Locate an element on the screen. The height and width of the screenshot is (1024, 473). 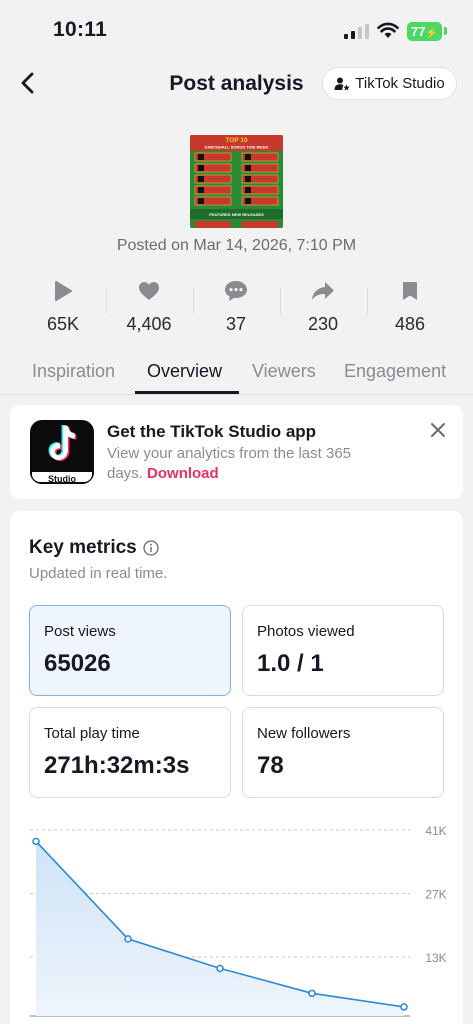
tiktok-studio-label: TikTok Studio is located at coordinates (400, 83).